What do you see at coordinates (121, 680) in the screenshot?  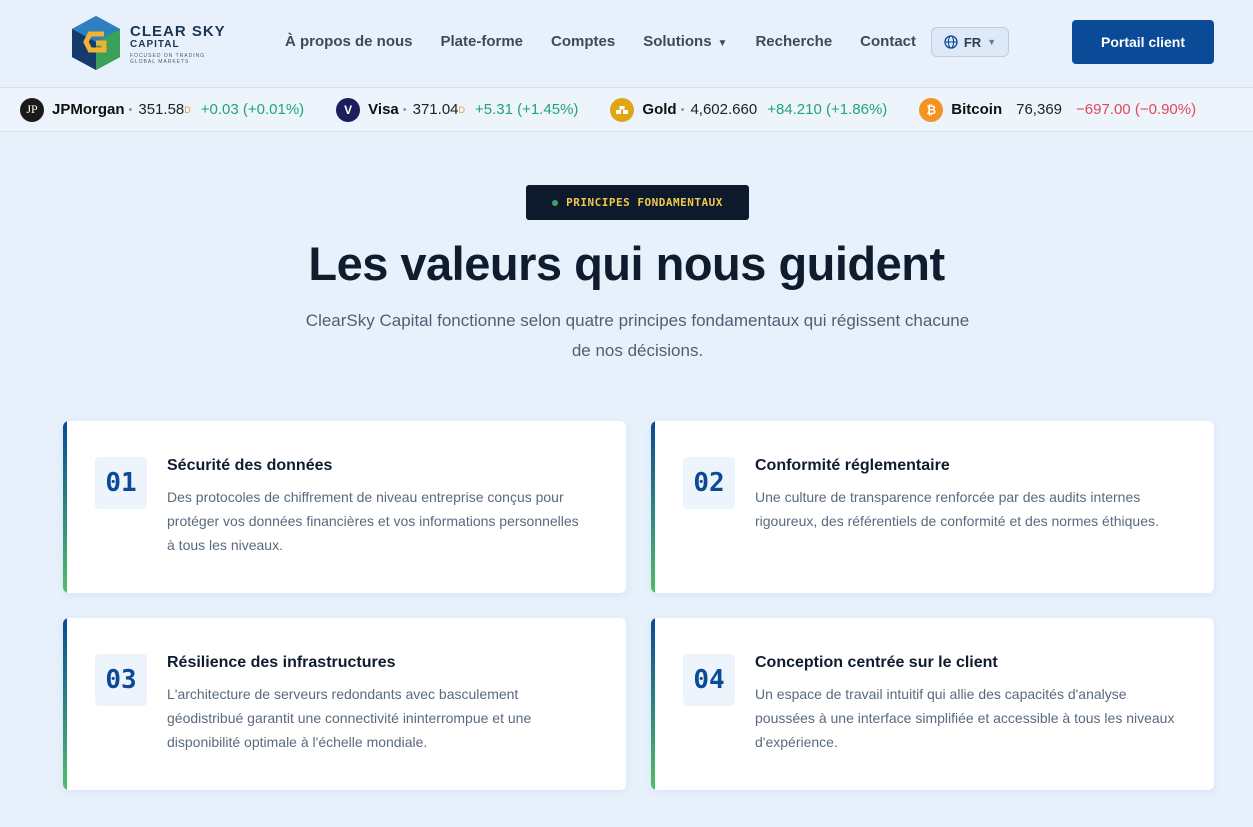 I see `card-number: 03` at bounding box center [121, 680].